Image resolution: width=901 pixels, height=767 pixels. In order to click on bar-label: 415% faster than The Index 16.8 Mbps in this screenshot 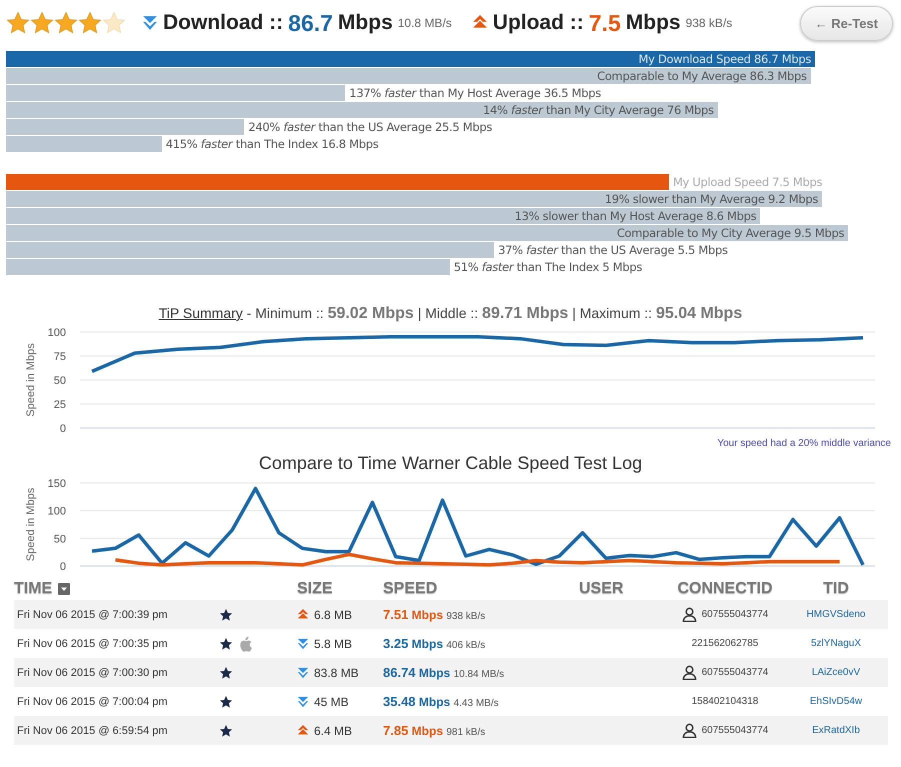, I will do `click(271, 144)`.